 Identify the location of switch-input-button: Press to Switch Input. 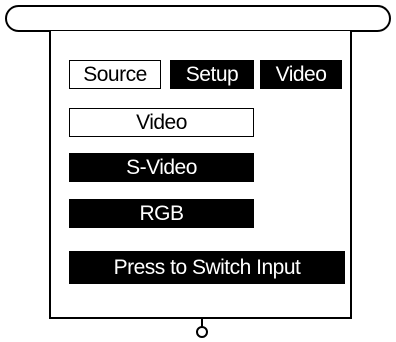
(207, 267).